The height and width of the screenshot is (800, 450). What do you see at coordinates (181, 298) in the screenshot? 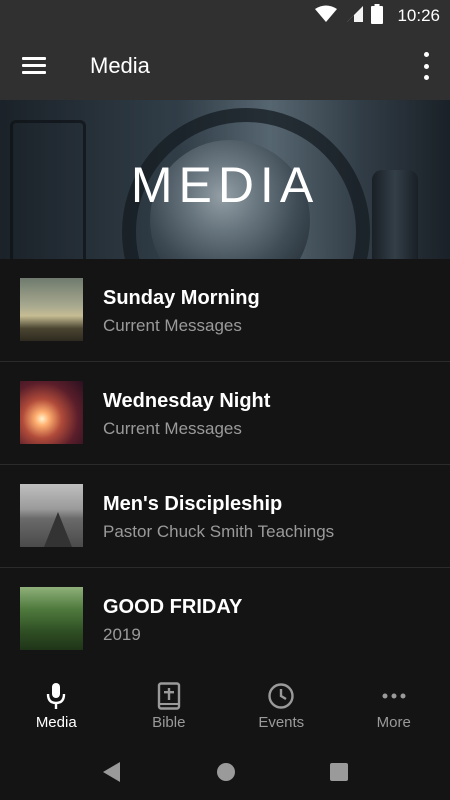
I see `list-item-title: Sunday Morning` at bounding box center [181, 298].